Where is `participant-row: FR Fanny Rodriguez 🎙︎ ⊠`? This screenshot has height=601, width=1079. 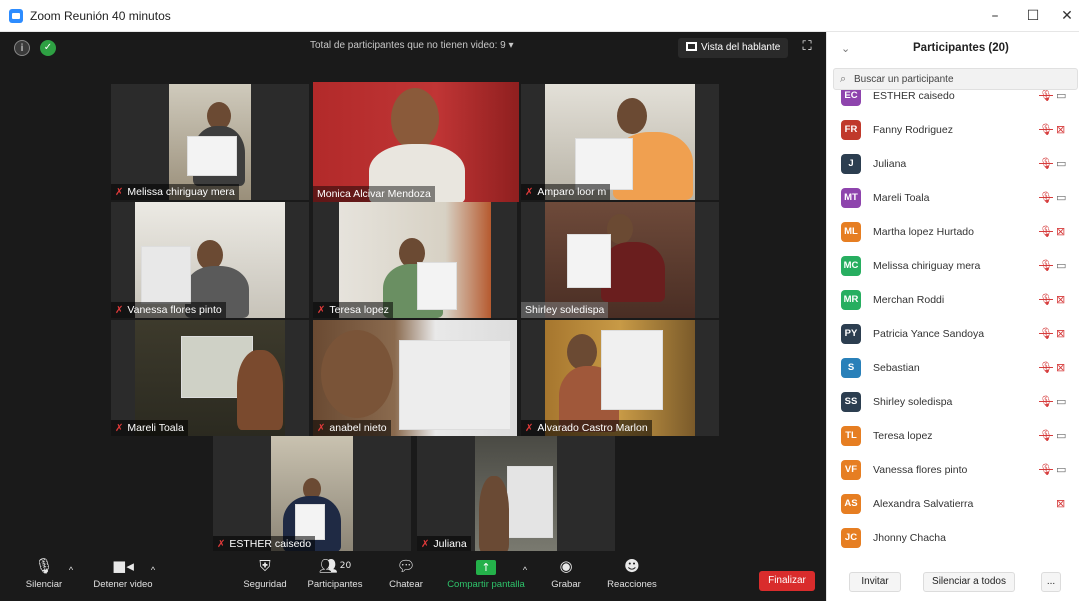
participant-row: FR Fanny Rodriguez 🎙︎ ⊠ is located at coordinates (953, 131).